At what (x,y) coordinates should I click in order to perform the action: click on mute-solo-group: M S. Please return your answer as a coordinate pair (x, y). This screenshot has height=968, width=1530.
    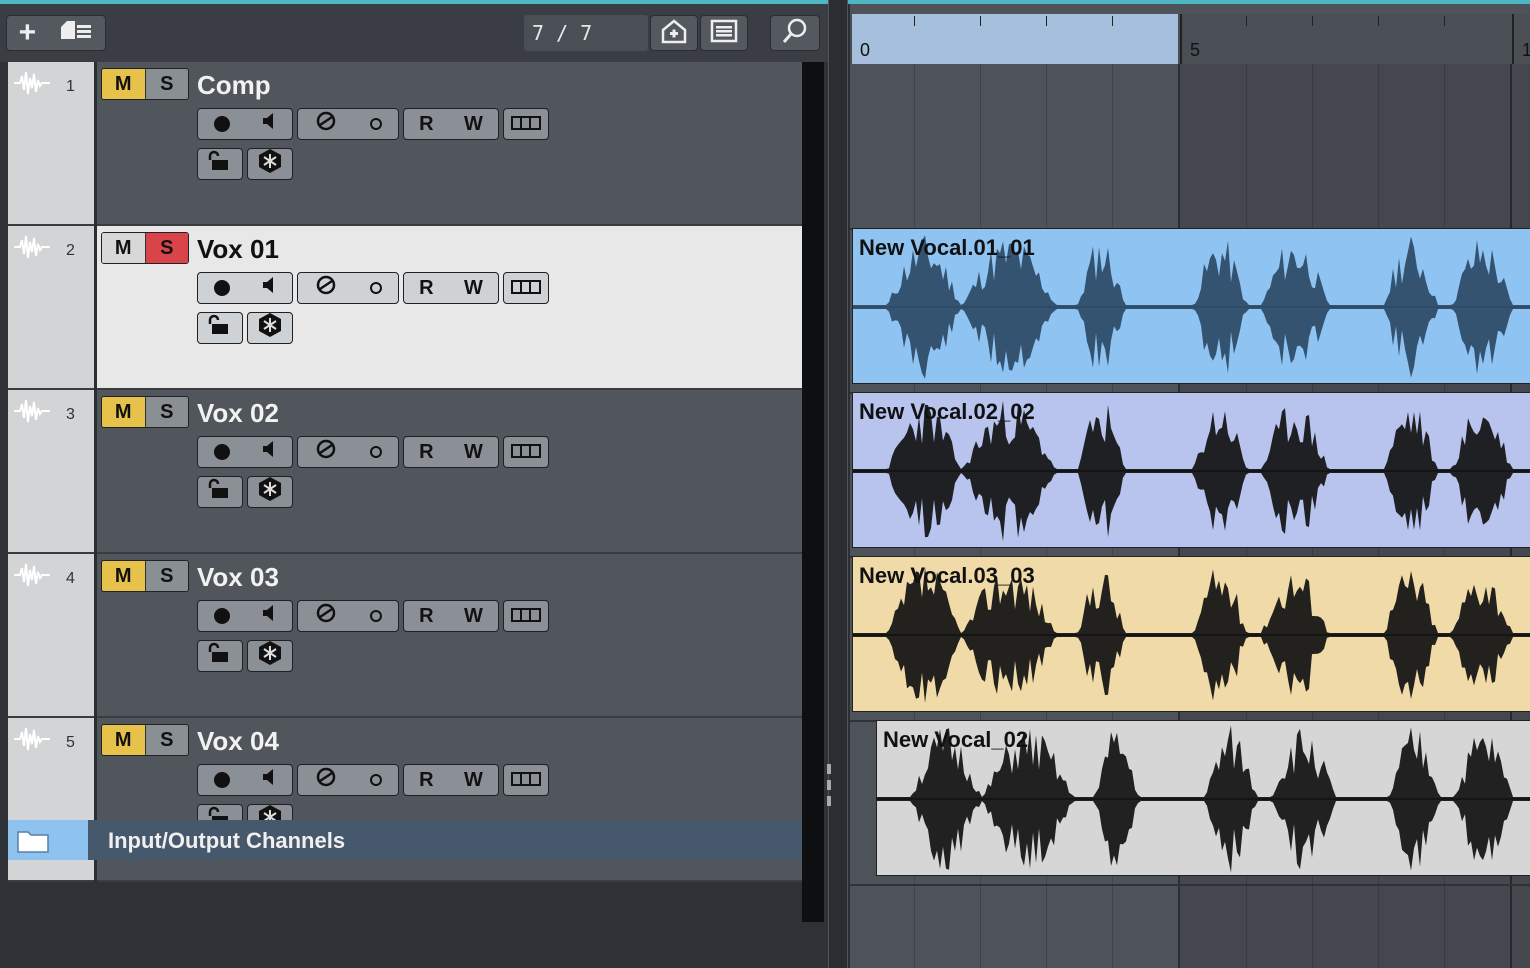
    Looking at the image, I should click on (145, 84).